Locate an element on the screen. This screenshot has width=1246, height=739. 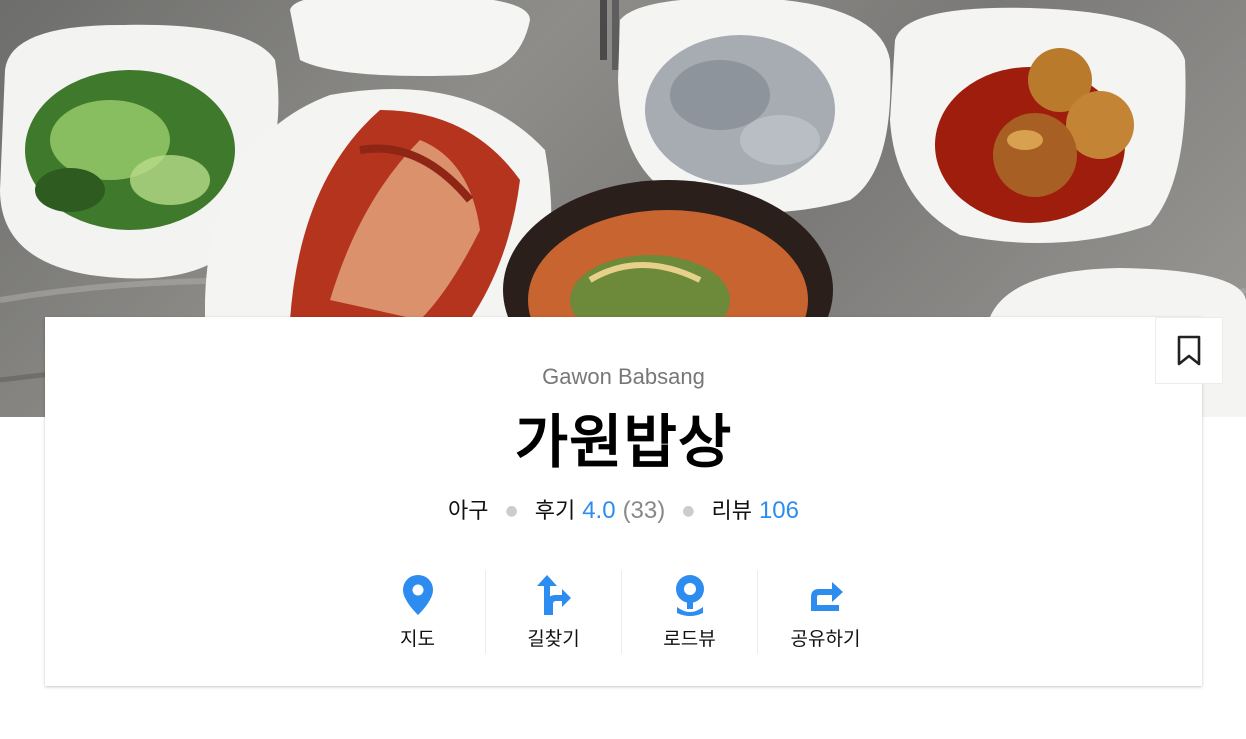
review-link: 후기 4.0 (33) is located at coordinates (603, 510).